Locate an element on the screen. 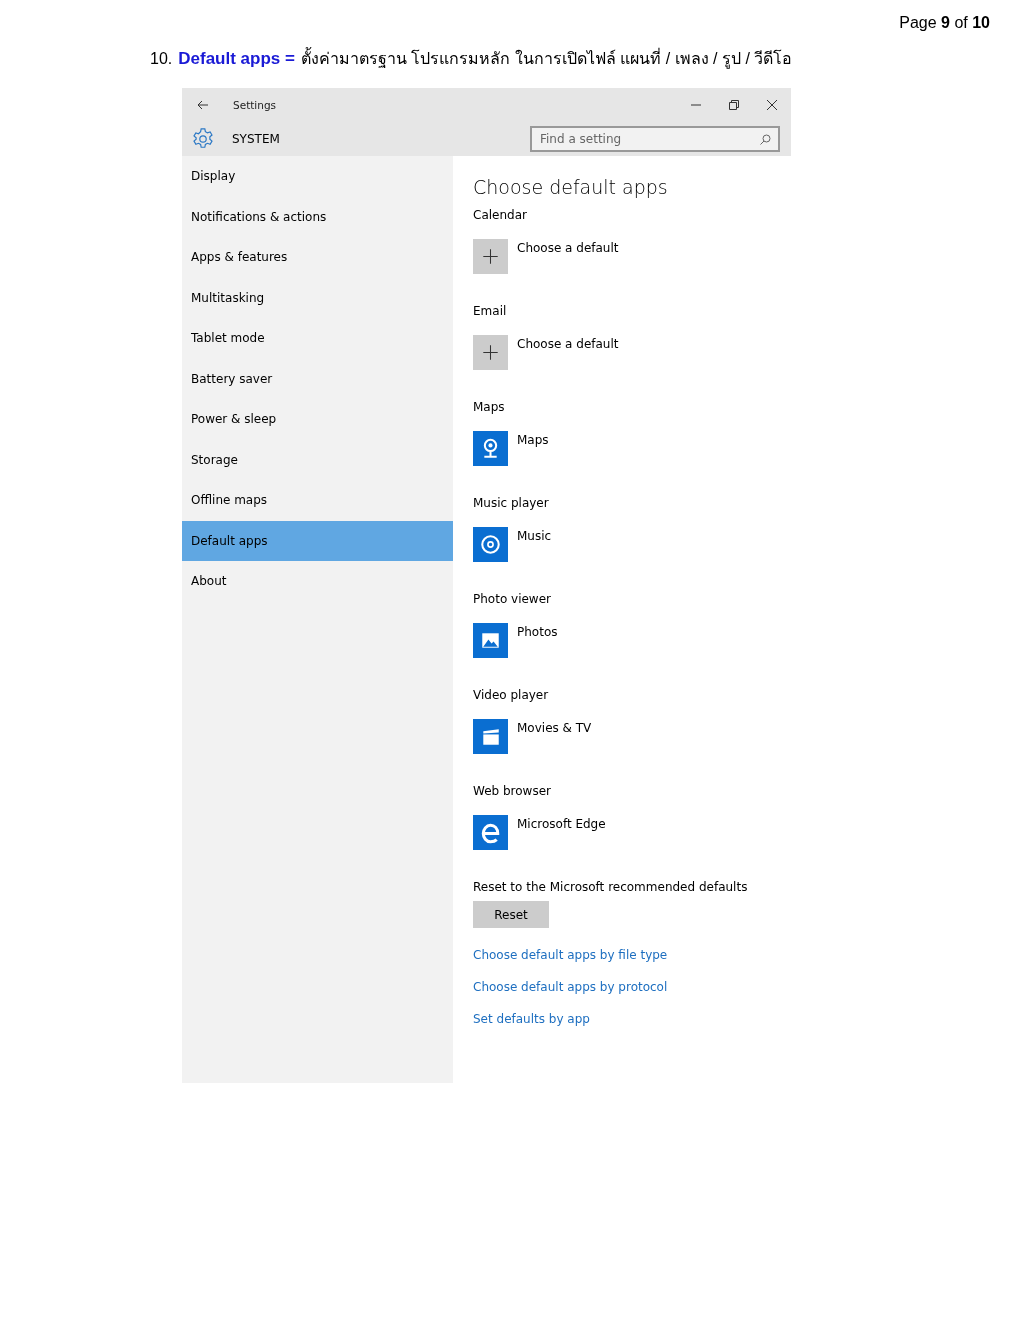 Image resolution: width=1020 pixels, height=1320 pixels. close-icon is located at coordinates (772, 105).